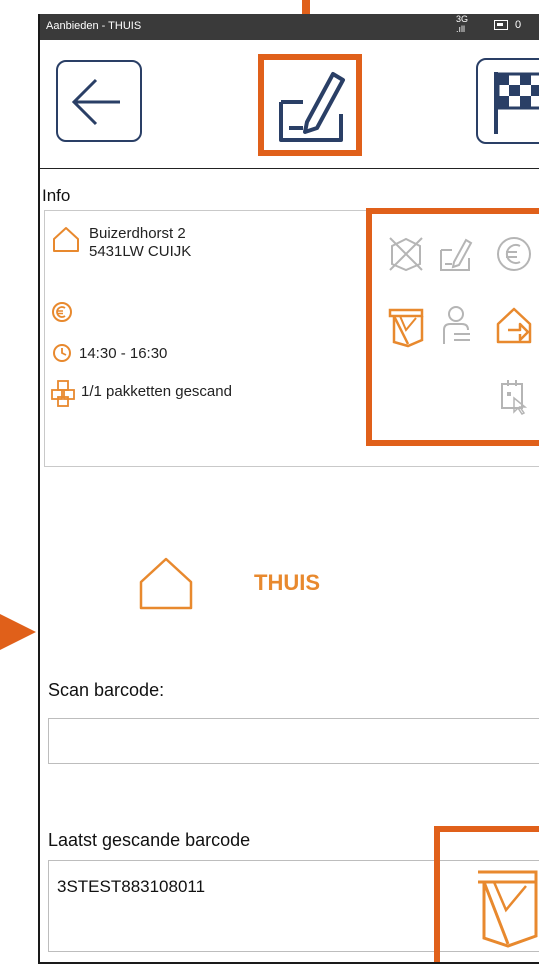 The height and width of the screenshot is (964, 539). Describe the element at coordinates (137, 233) in the screenshot. I see `address-line1: Buizerdhorst 2` at that location.